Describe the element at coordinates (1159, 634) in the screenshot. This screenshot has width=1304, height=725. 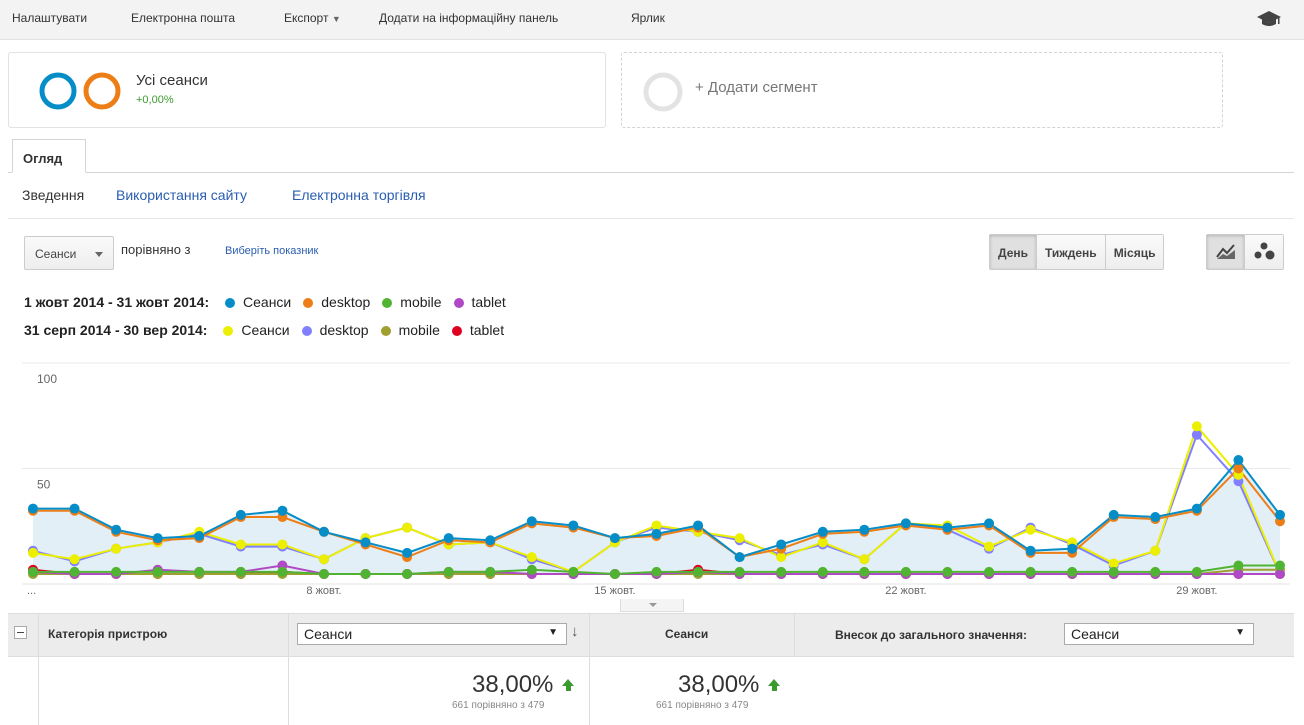
I see `contribution-select: Сеанси ▼` at that location.